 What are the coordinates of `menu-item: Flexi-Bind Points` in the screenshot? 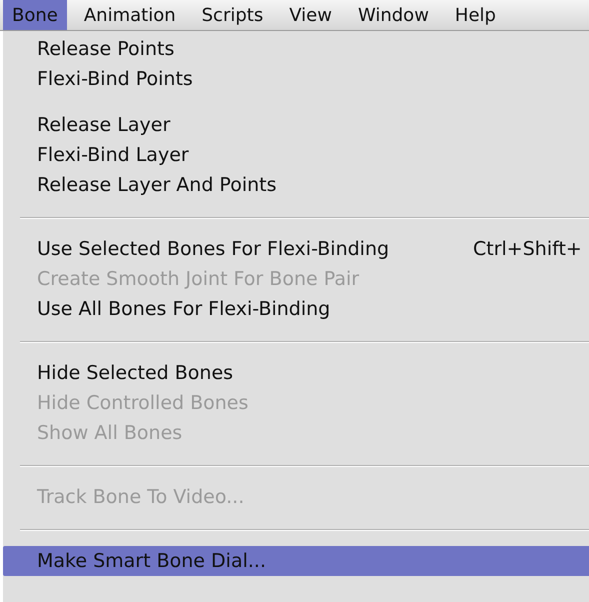 It's located at (296, 79).